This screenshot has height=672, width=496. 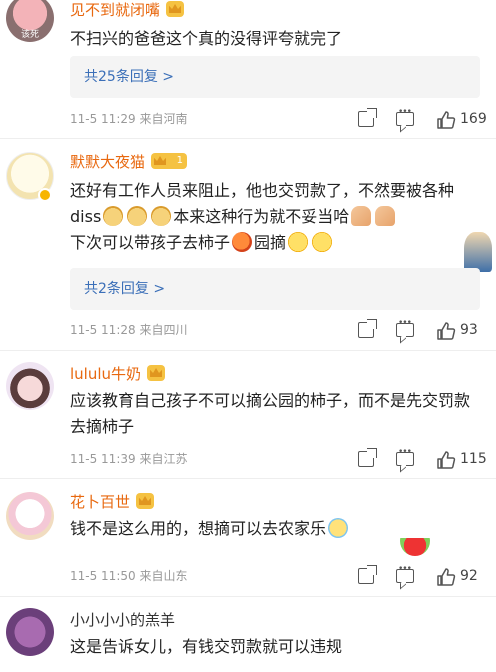 I want to click on username-text: 小小小小的羔羊, so click(x=123, y=620).